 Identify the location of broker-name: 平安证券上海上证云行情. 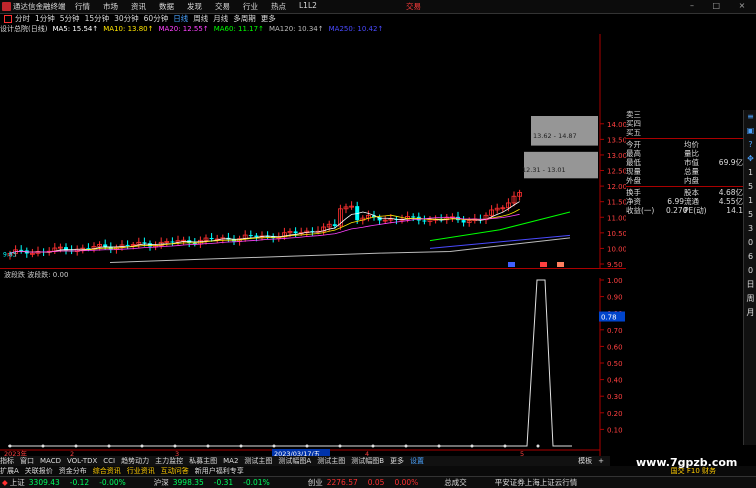
(536, 482).